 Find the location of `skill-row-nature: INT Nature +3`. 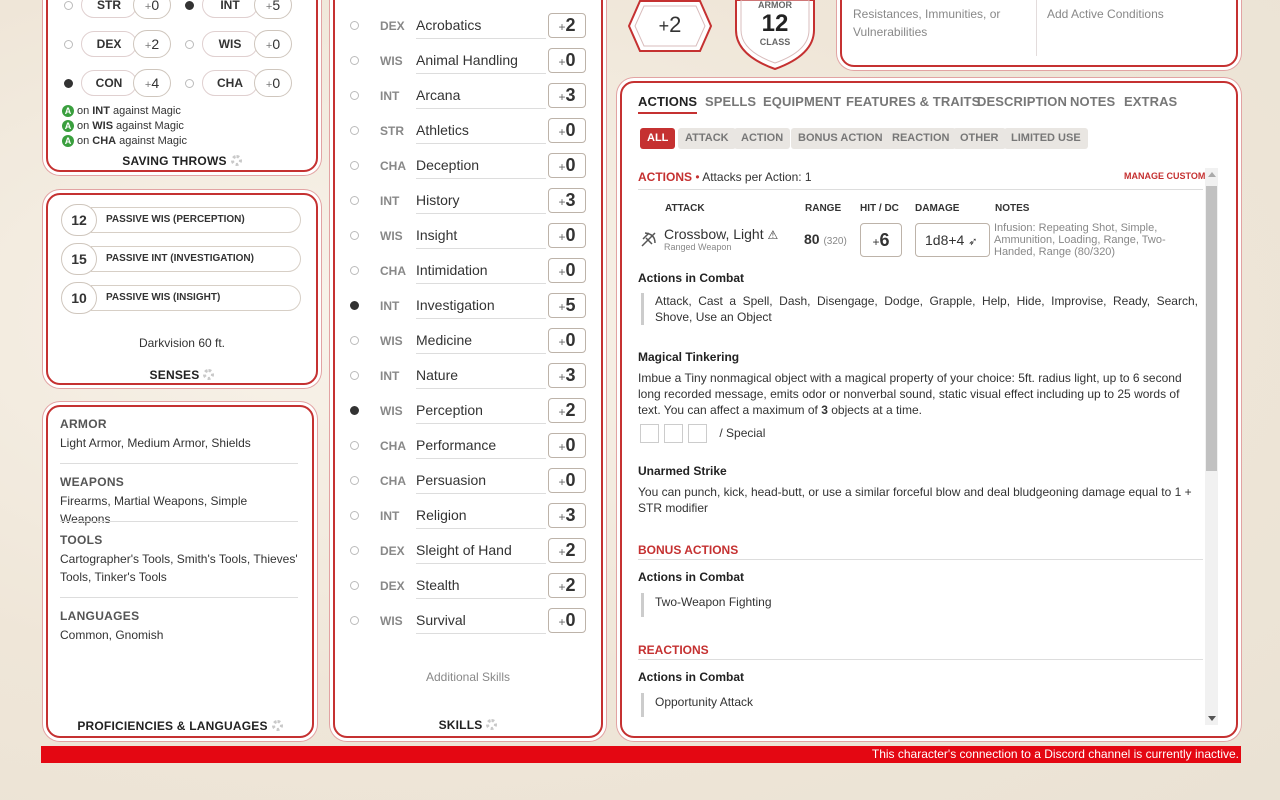

skill-row-nature: INT Nature +3 is located at coordinates (467, 375).